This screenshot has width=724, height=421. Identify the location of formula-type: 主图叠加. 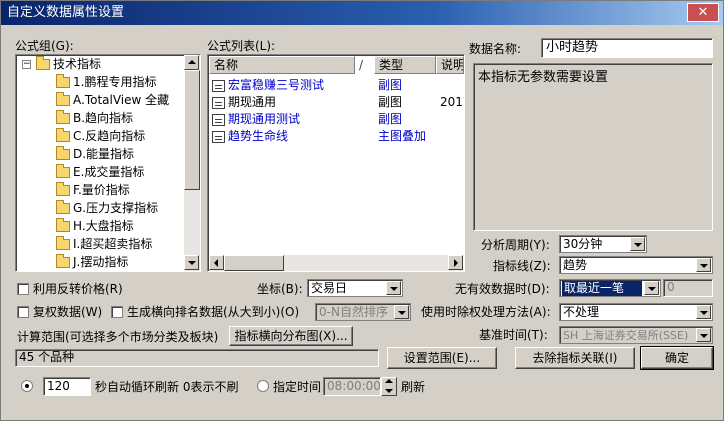
(402, 136).